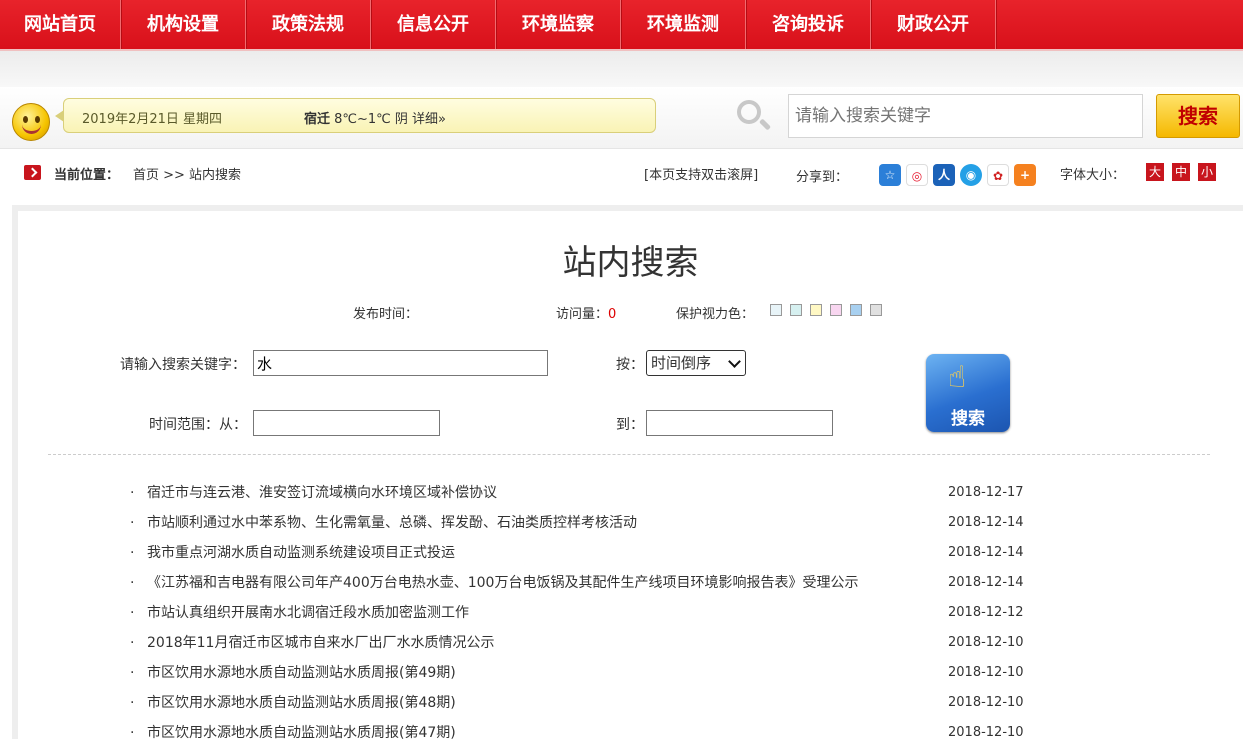 Image resolution: width=1243 pixels, height=748 pixels. Describe the element at coordinates (388, 119) in the screenshot. I see `weather-detail: 8℃~1℃ 阴 详细»` at that location.